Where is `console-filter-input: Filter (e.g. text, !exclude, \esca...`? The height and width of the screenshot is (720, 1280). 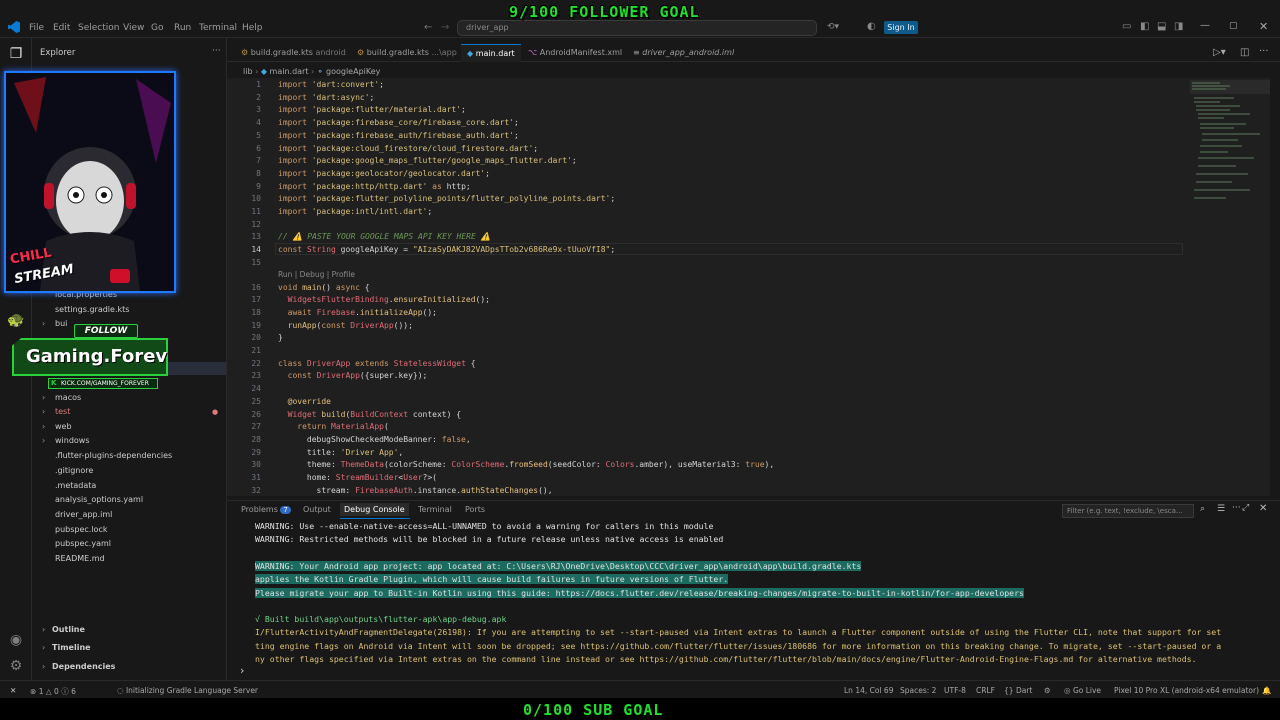 console-filter-input: Filter (e.g. text, !exclude, \esca... is located at coordinates (1128, 511).